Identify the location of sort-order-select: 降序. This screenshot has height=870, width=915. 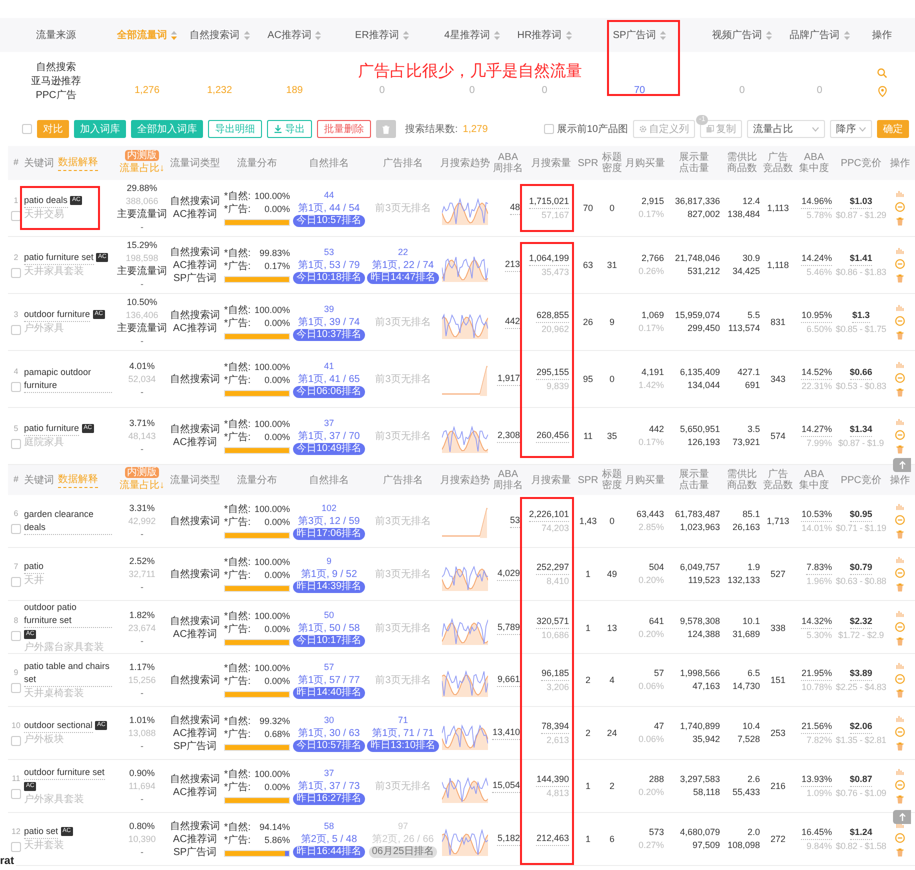
(851, 129).